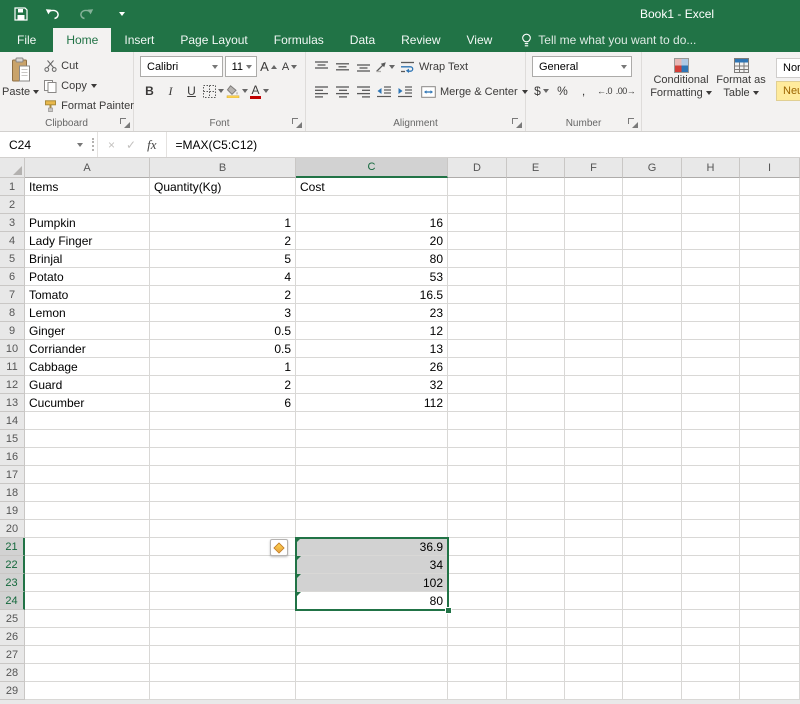 This screenshot has width=800, height=704. What do you see at coordinates (477, 565) in the screenshot?
I see `cell-D22` at bounding box center [477, 565].